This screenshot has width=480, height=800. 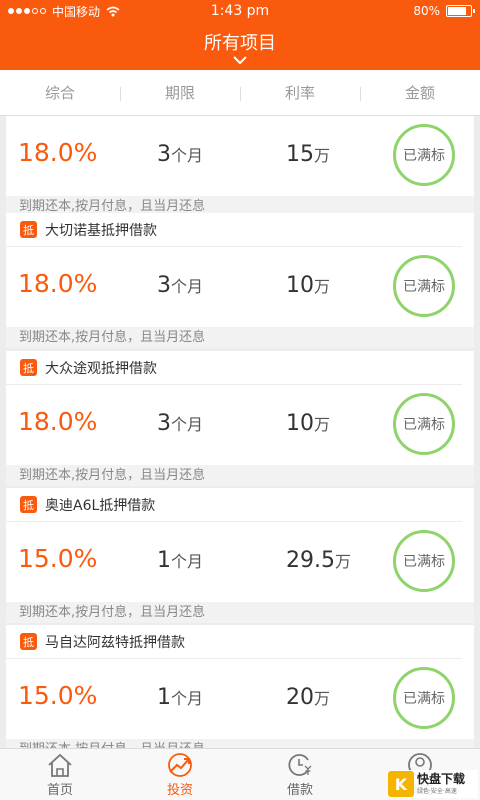 What do you see at coordinates (180, 764) in the screenshot?
I see `invest-trend-icon` at bounding box center [180, 764].